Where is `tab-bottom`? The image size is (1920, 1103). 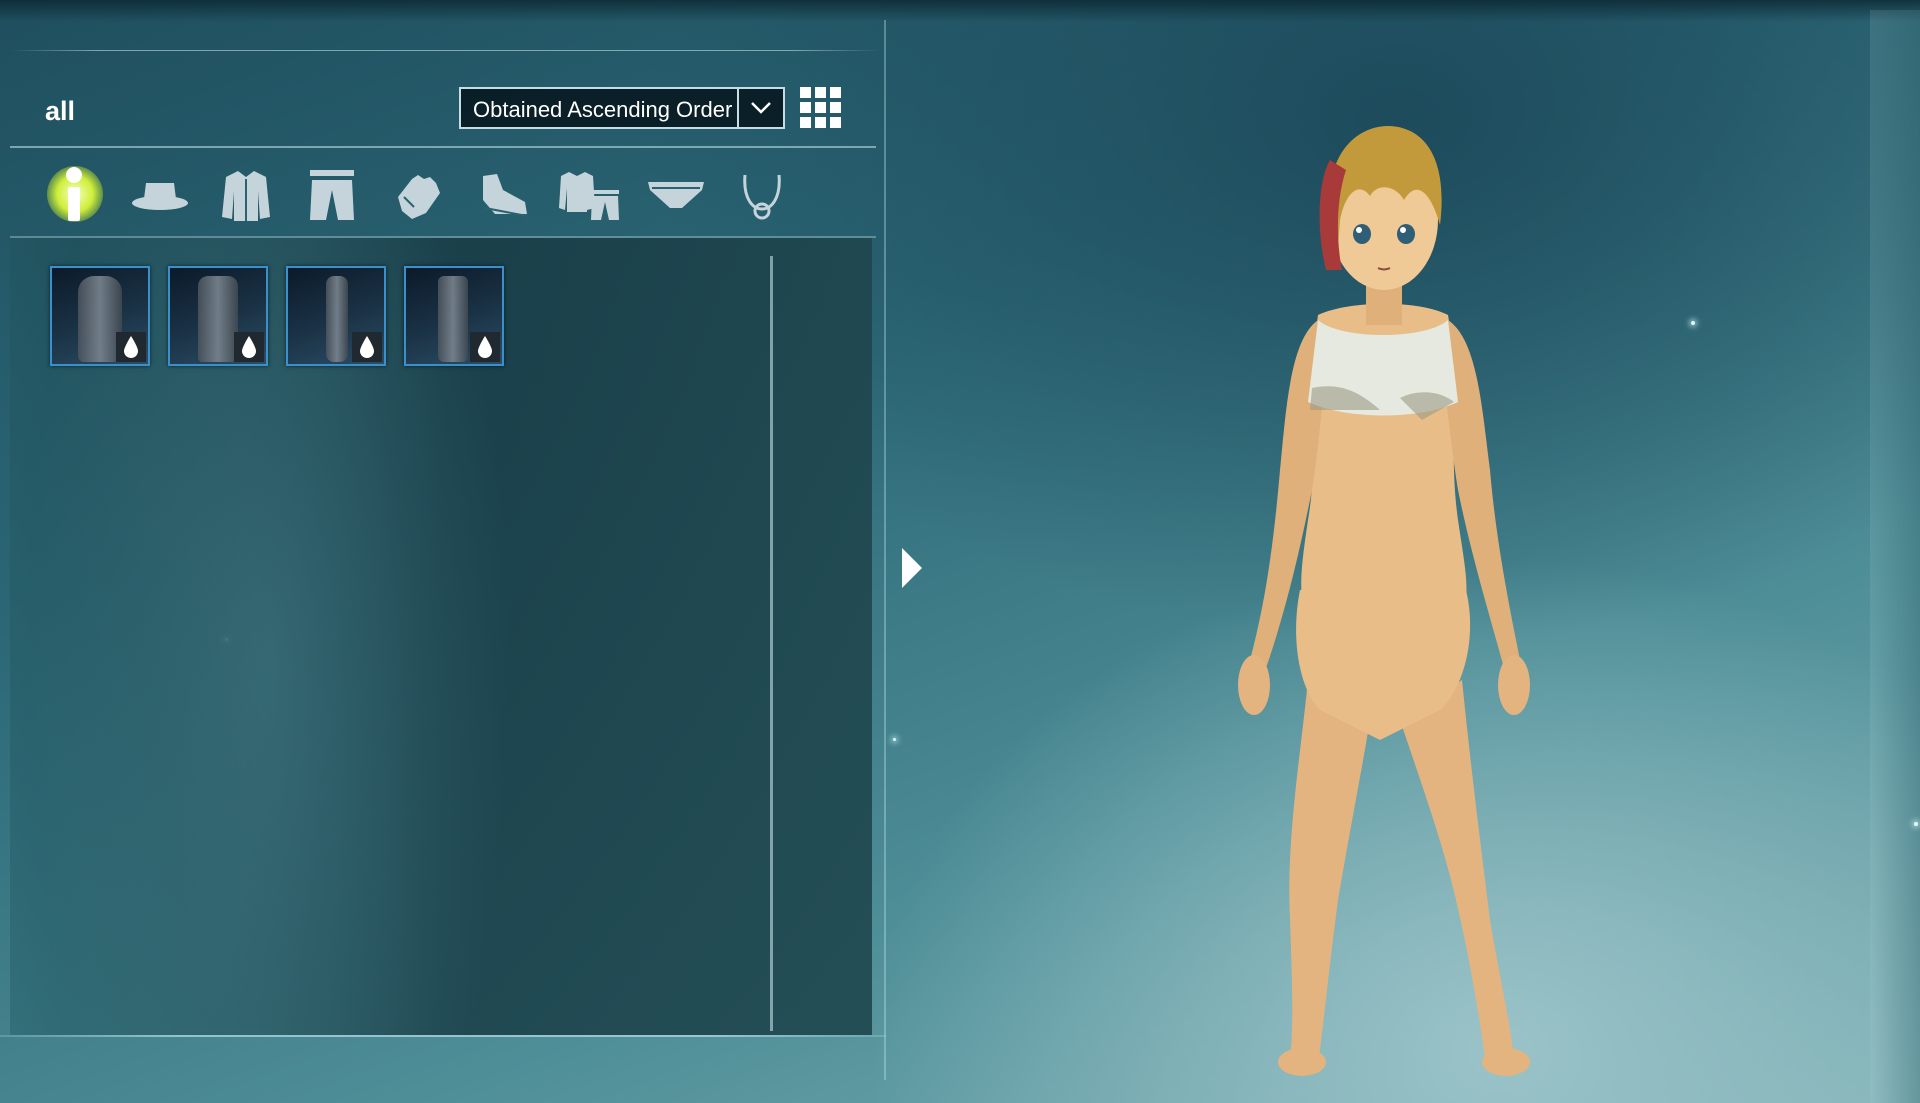 tab-bottom is located at coordinates (332, 195).